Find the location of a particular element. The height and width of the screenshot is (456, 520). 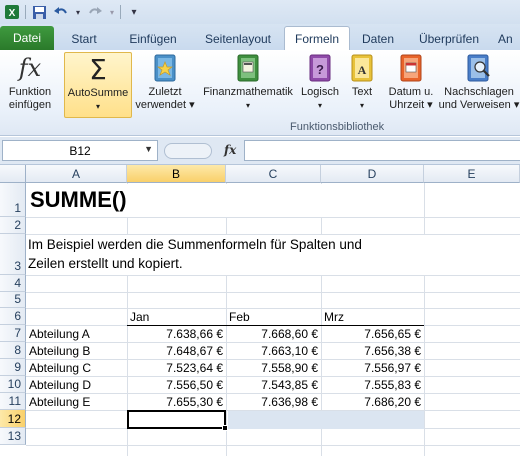

autosum-button: Σ AutoSumme ▾ is located at coordinates (98, 85).